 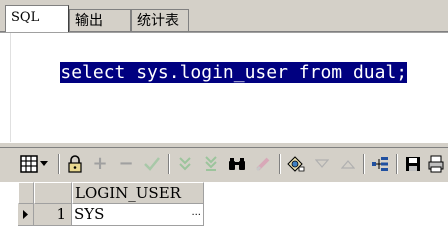 I want to click on selected-sql-text: select sys.login_user from dual;, so click(x=234, y=72).